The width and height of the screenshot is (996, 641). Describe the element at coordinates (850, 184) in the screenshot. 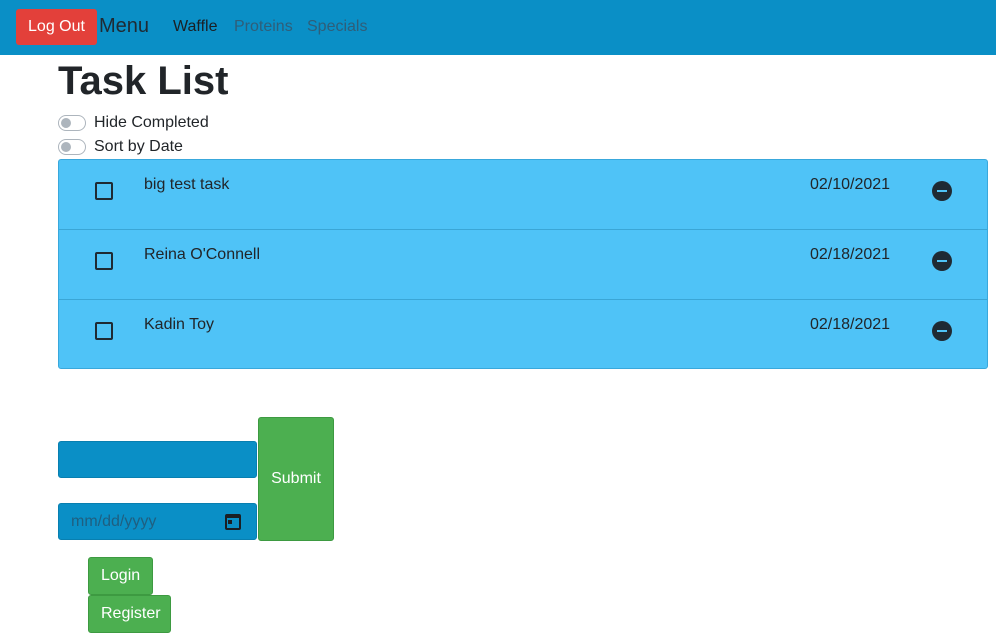

I see `task-date: 02/10/2021` at that location.